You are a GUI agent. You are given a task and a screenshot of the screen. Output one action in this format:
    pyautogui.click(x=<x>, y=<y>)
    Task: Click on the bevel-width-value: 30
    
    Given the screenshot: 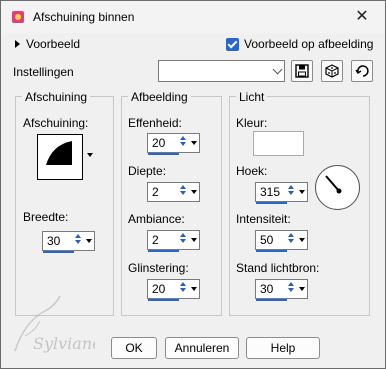 What is the action you would take?
    pyautogui.click(x=54, y=241)
    